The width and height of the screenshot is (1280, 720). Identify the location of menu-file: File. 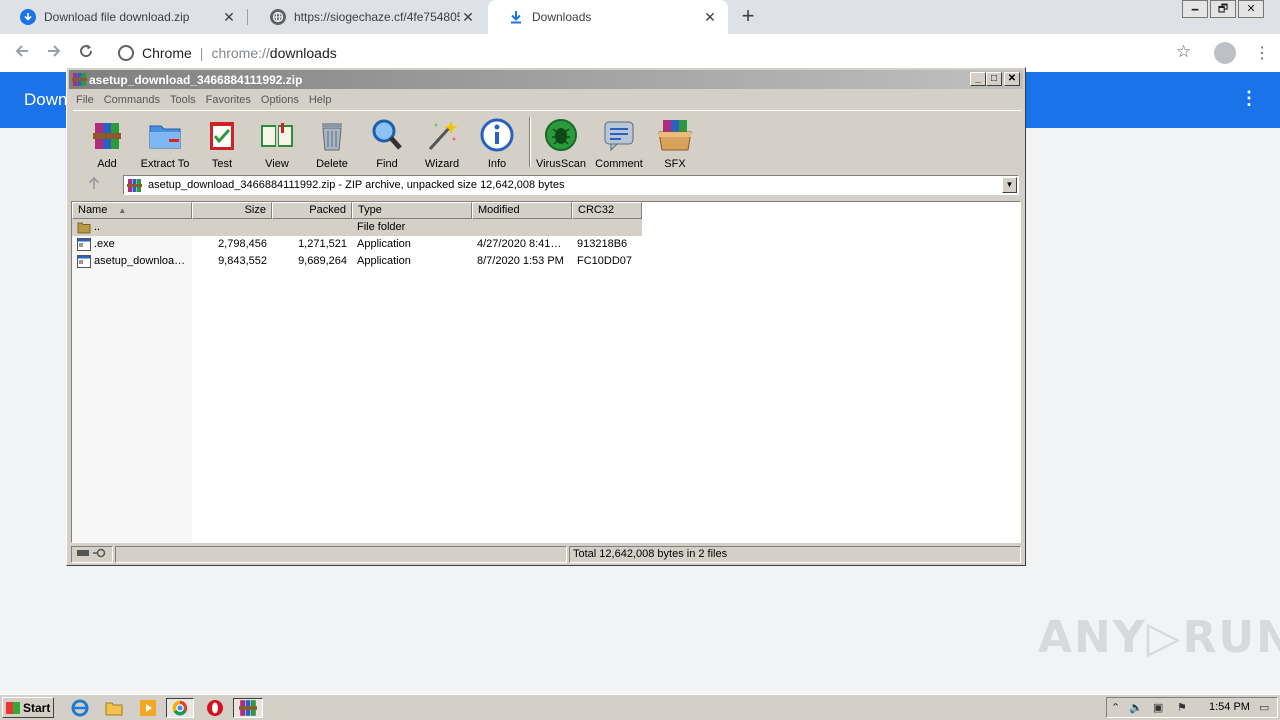
(85, 100).